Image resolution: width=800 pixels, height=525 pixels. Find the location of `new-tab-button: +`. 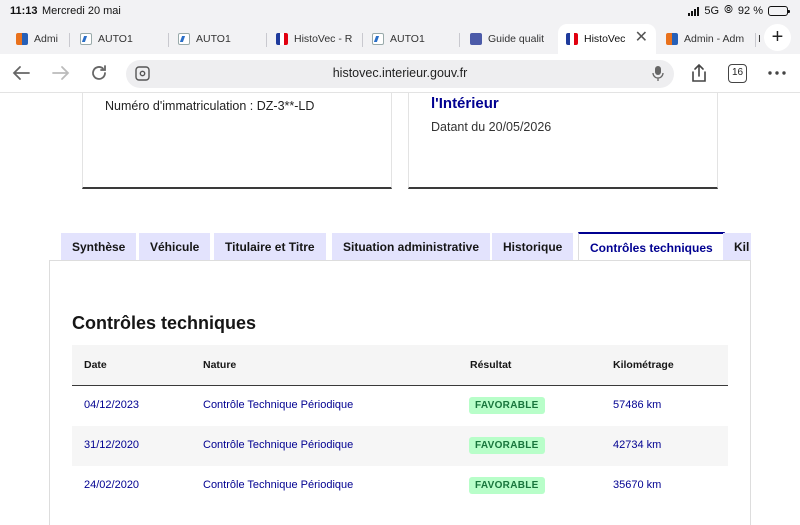

new-tab-button: + is located at coordinates (777, 37).